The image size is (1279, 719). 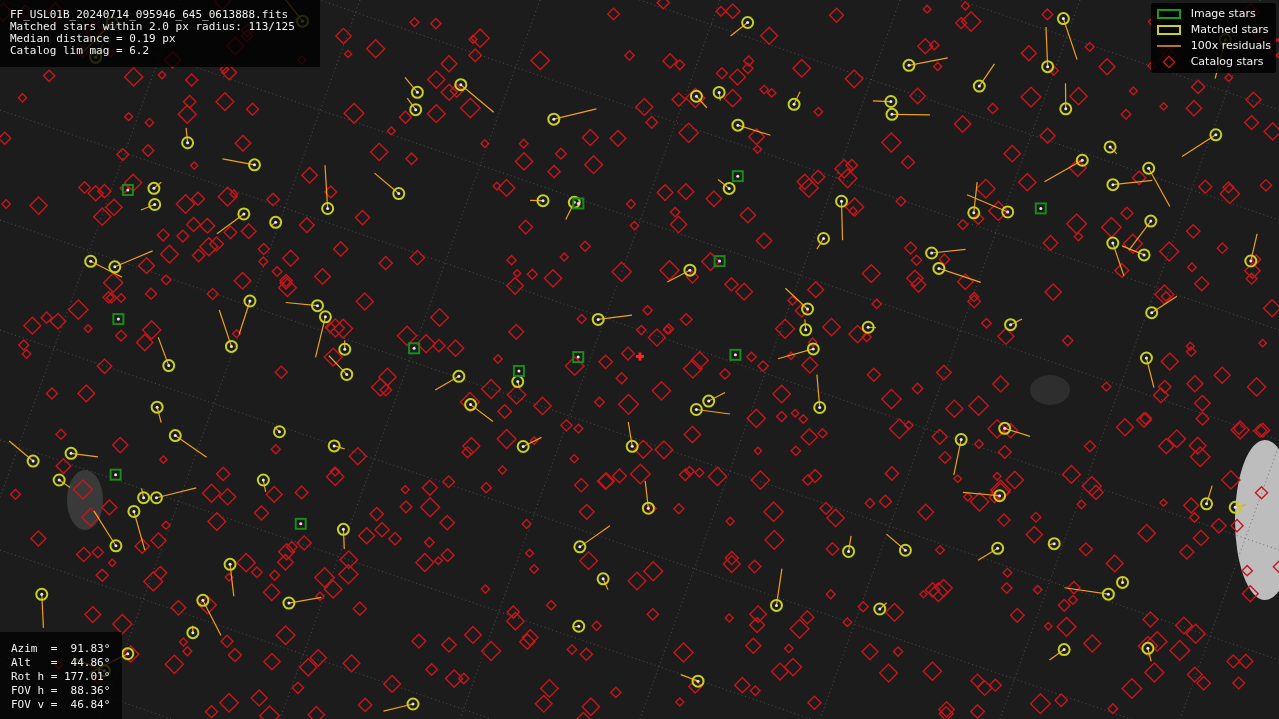 What do you see at coordinates (1227, 62) in the screenshot?
I see `legend-label: Catalog stars` at bounding box center [1227, 62].